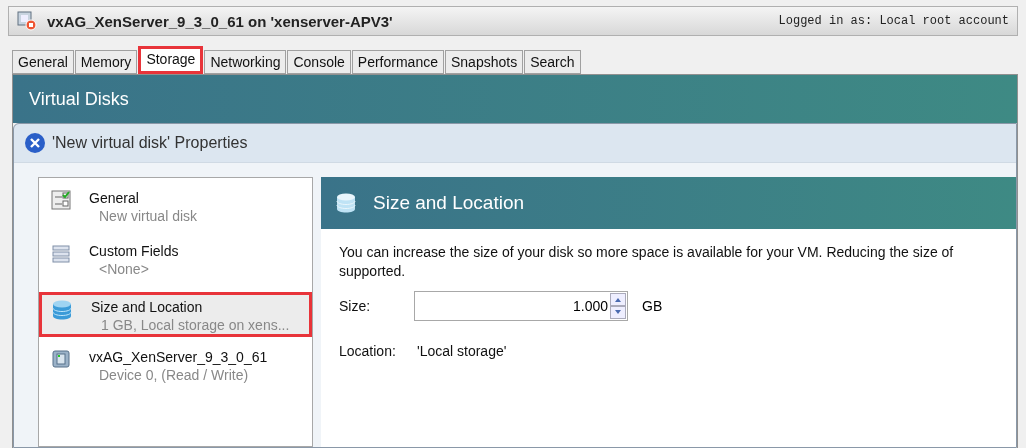  Describe the element at coordinates (647, 262) in the screenshot. I see `description: You can increase the size of your disk so more space is available for your VM. Reducing the size of supported.` at that location.